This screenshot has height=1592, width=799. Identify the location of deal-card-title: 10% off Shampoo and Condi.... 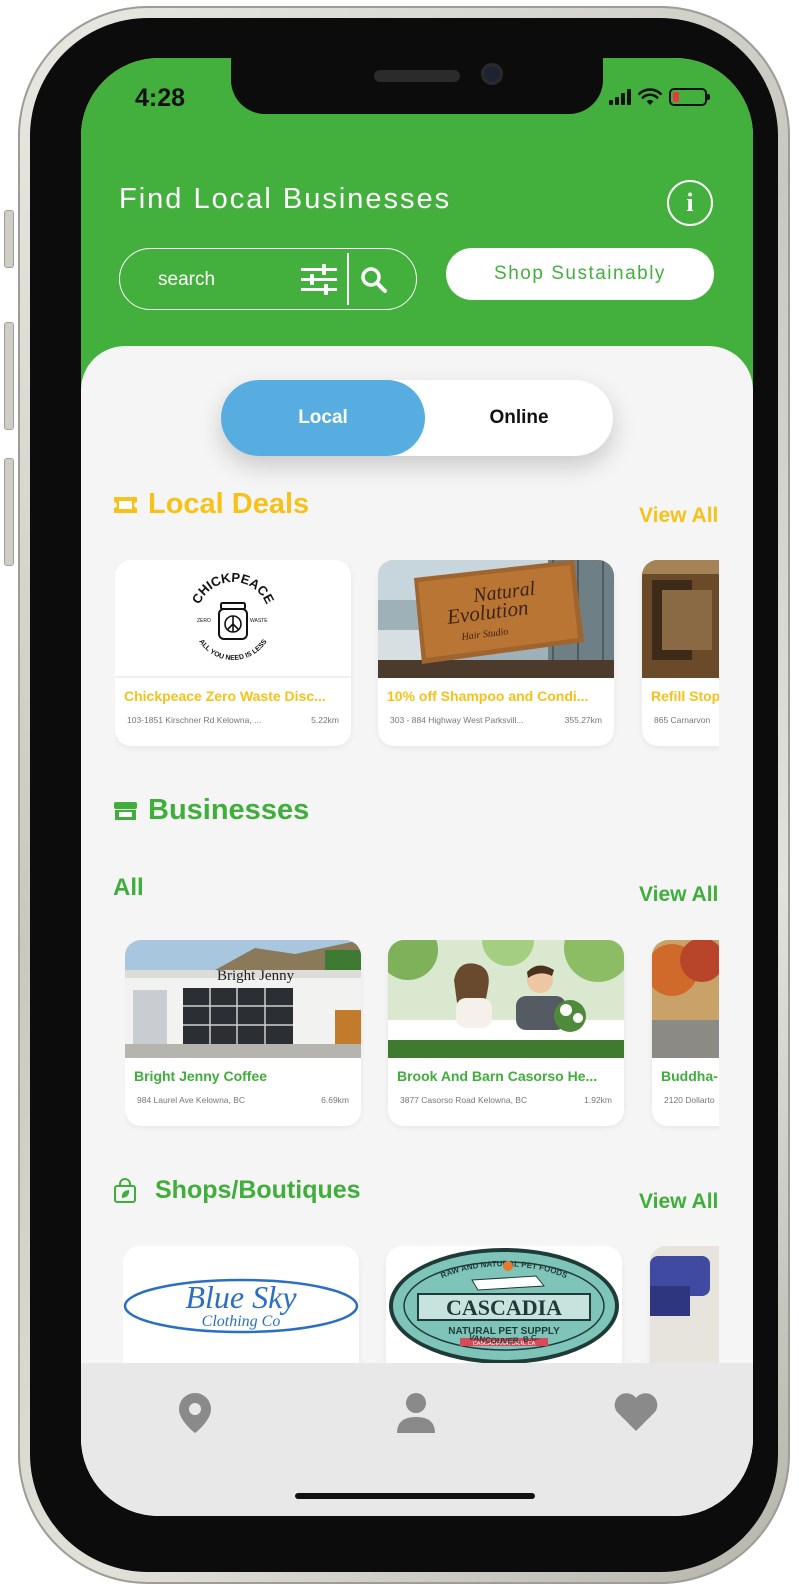
(488, 696).